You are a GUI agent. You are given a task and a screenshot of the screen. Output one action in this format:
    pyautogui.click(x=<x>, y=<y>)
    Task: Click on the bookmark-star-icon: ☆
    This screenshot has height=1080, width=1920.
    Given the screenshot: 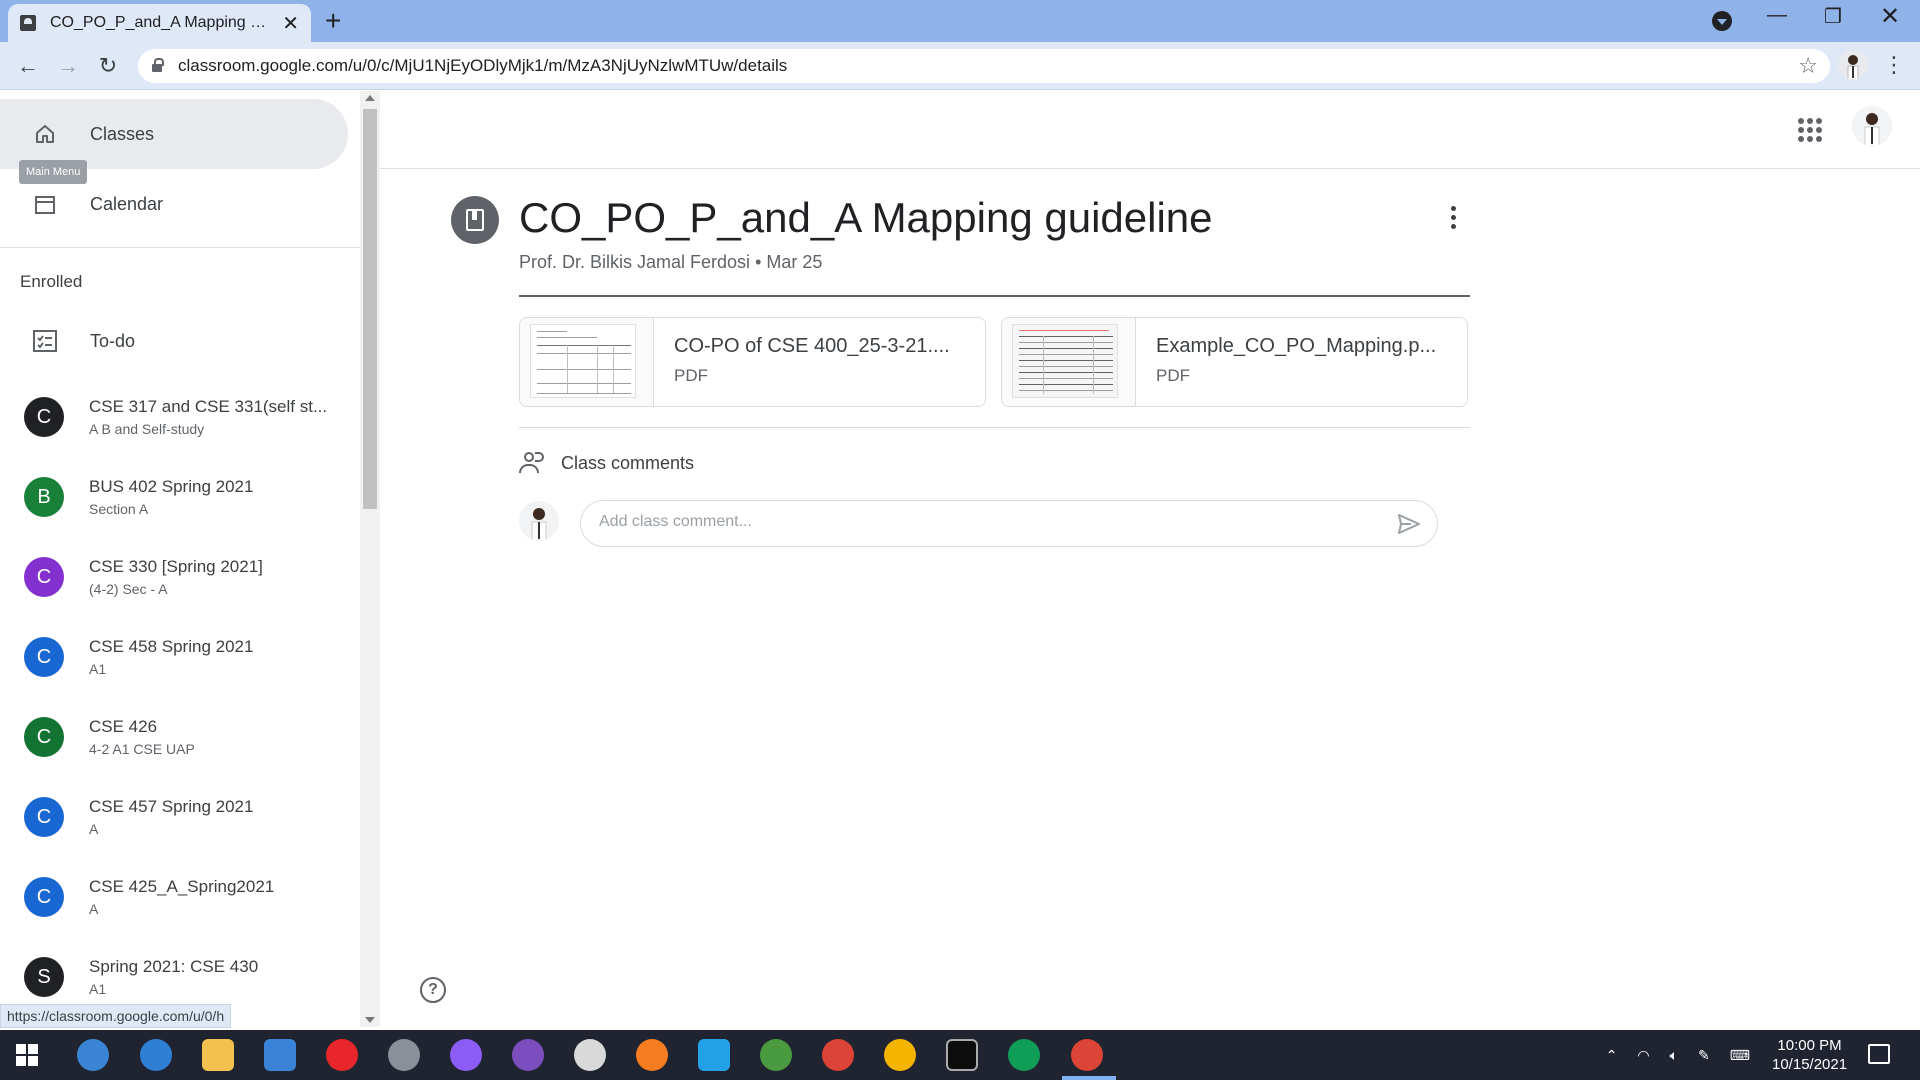 What is the action you would take?
    pyautogui.click(x=1808, y=66)
    